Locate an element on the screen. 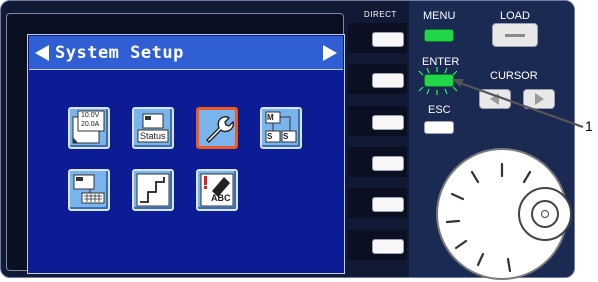 Image resolution: width=598 pixels, height=282 pixels. callout-leader-line is located at coordinates (518, 104).